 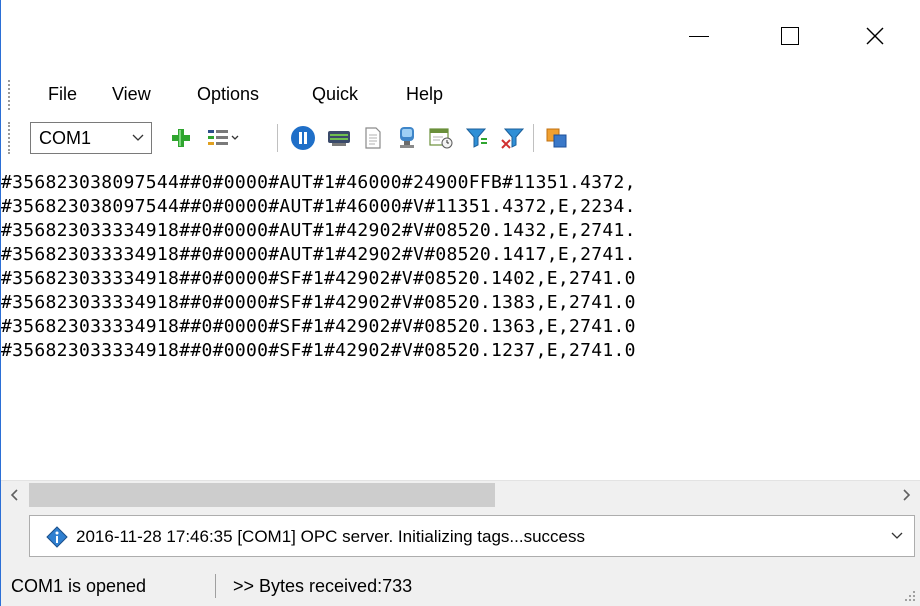 I want to click on bytes-received: >> Bytes received:733, so click(x=323, y=586).